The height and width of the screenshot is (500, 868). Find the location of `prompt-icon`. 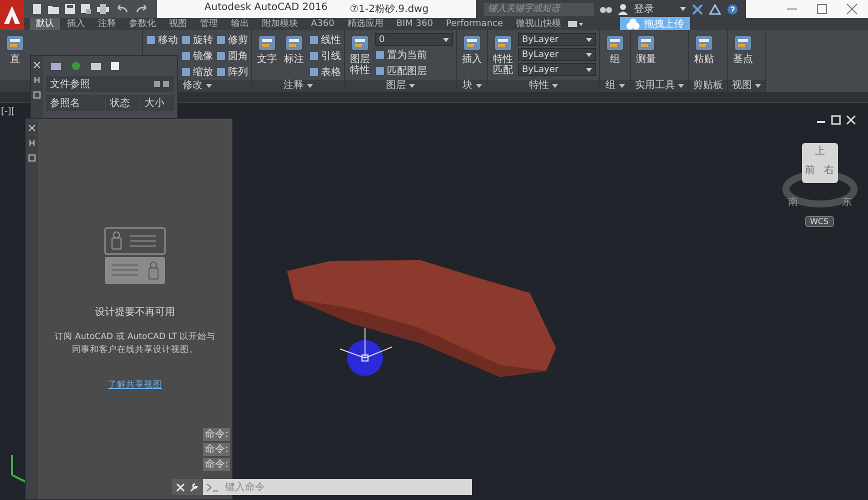

prompt-icon is located at coordinates (213, 487).